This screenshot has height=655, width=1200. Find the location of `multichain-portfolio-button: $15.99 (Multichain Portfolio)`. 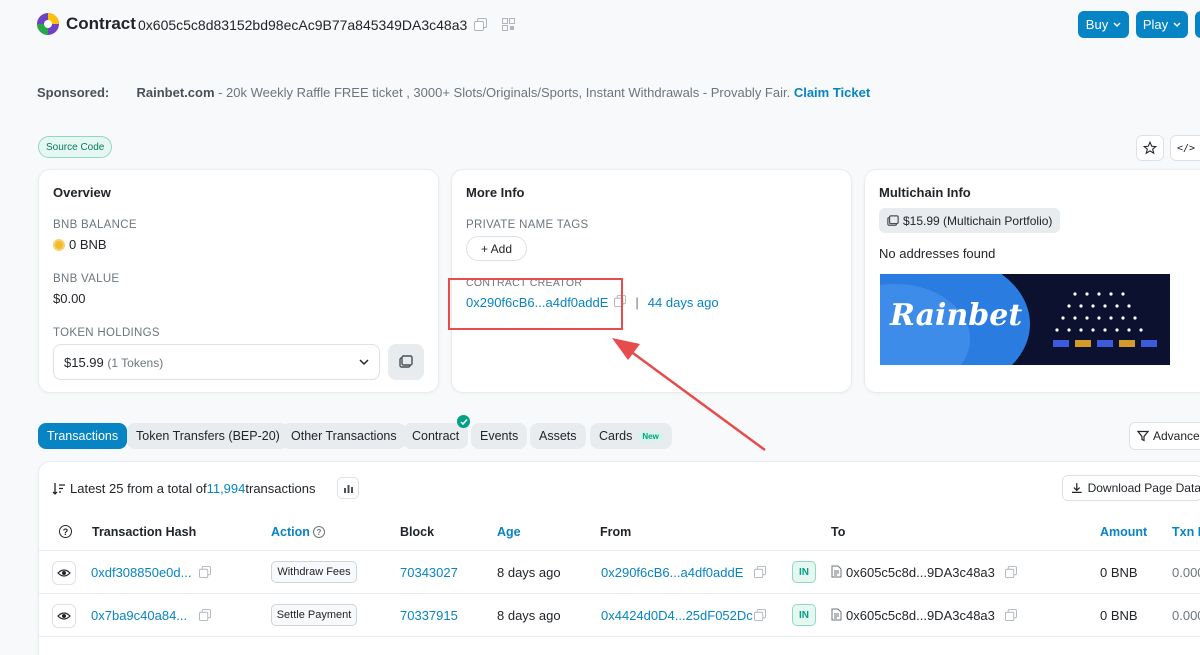

multichain-portfolio-button: $15.99 (Multichain Portfolio) is located at coordinates (970, 220).